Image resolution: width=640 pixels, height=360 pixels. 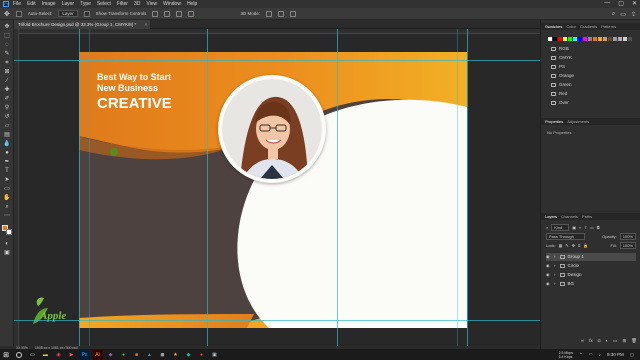 I want to click on menu-help: Help, so click(x=192, y=4).